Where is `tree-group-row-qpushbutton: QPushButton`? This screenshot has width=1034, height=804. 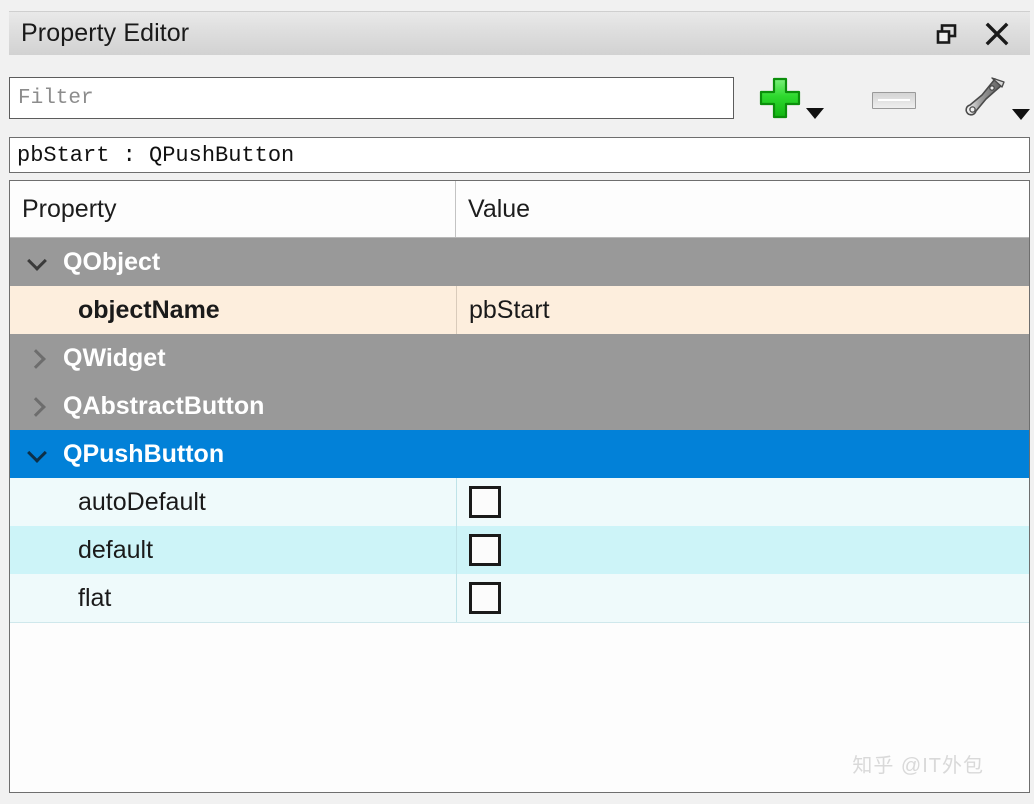
tree-group-row-qpushbutton: QPushButton is located at coordinates (519, 454).